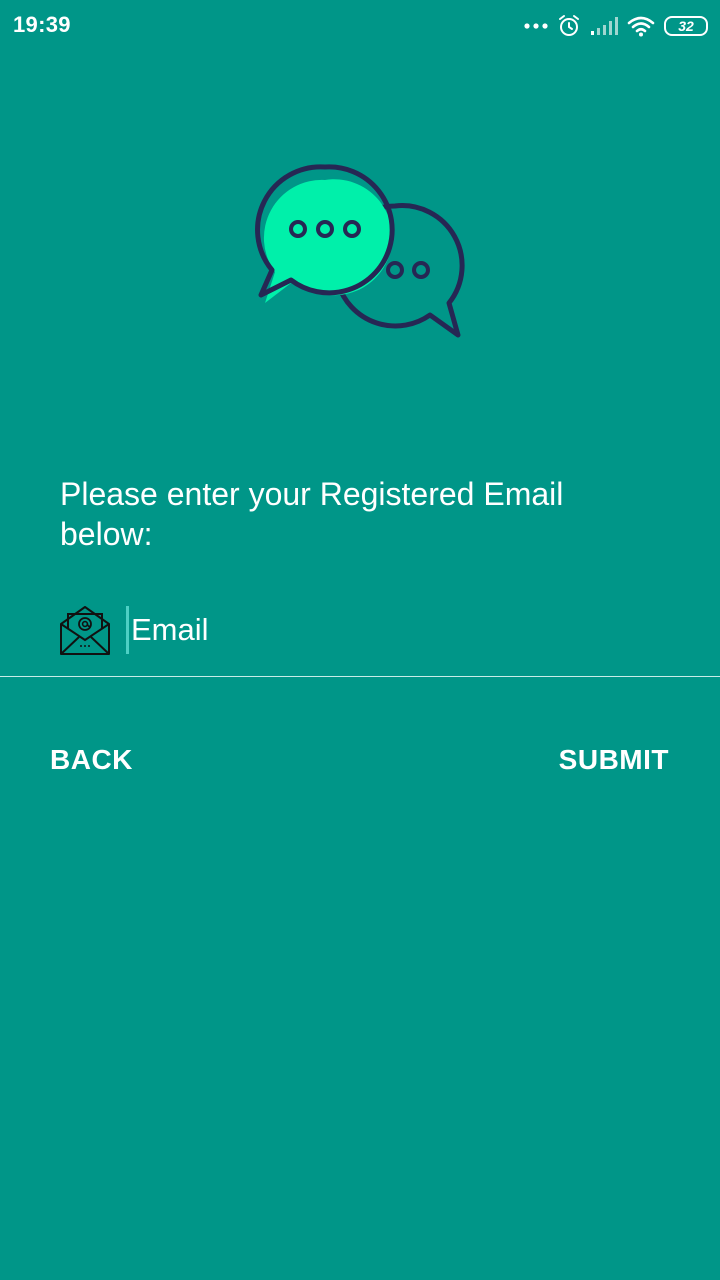 The width and height of the screenshot is (720, 1280). I want to click on signal-icon, so click(604, 26).